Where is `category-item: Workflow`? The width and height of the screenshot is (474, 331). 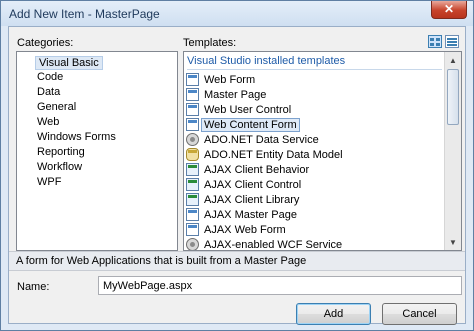
category-item: Workflow is located at coordinates (59, 167).